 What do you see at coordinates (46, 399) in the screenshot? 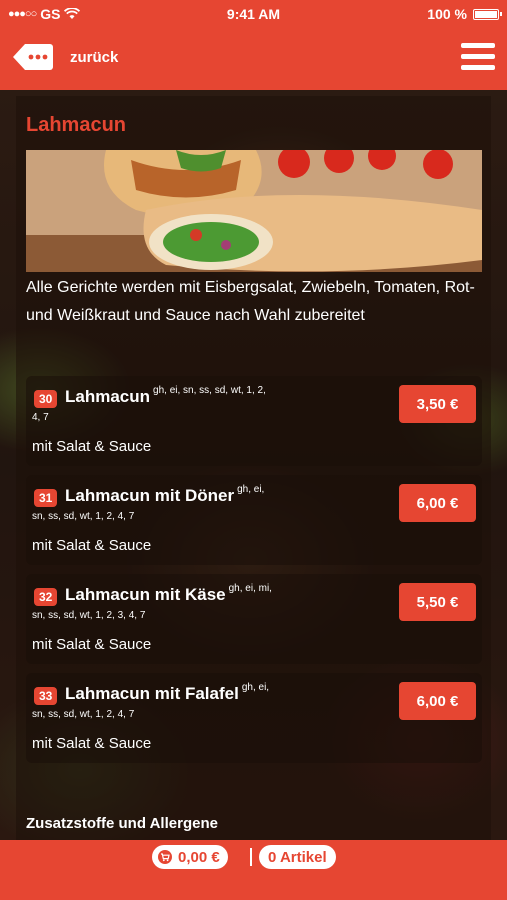
I see `item-number-badge: 30` at bounding box center [46, 399].